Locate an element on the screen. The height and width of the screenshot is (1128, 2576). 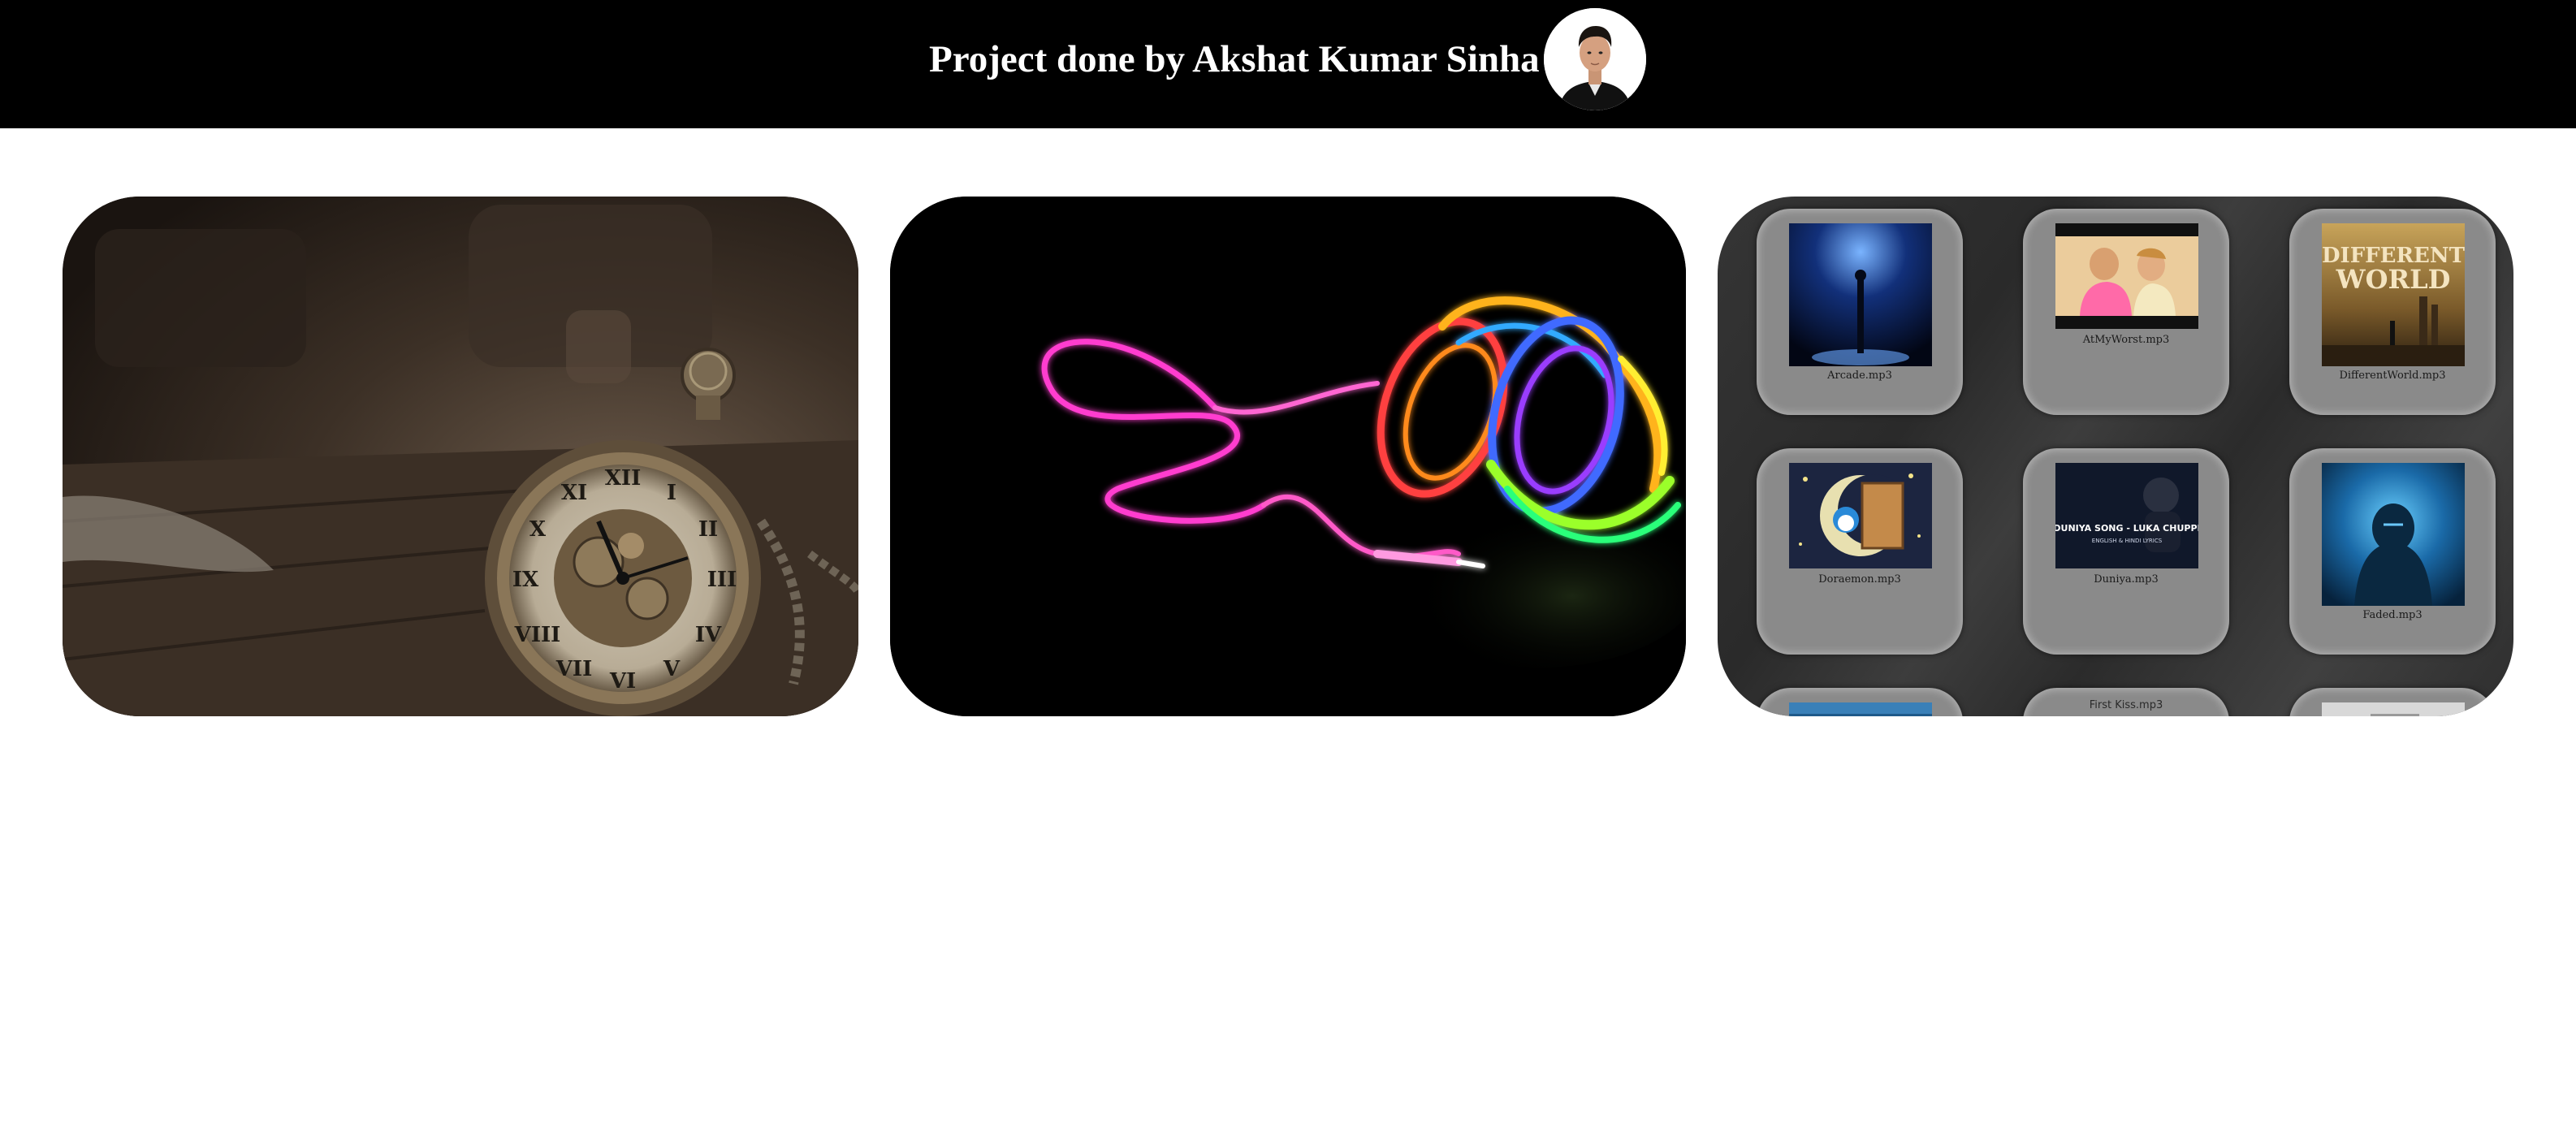
song-card-arcade: Arcade.mp3 is located at coordinates (1860, 312).